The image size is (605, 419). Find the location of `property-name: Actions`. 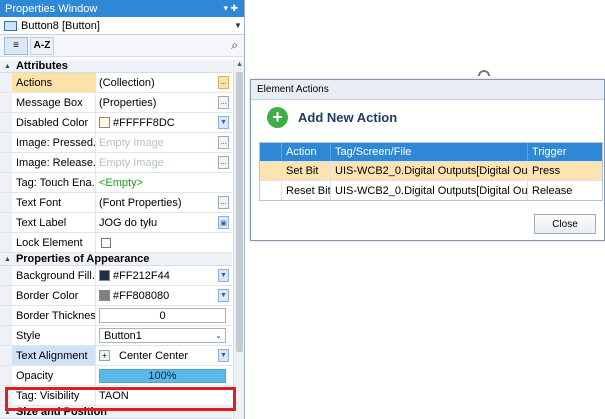

property-name: Actions is located at coordinates (54, 82).